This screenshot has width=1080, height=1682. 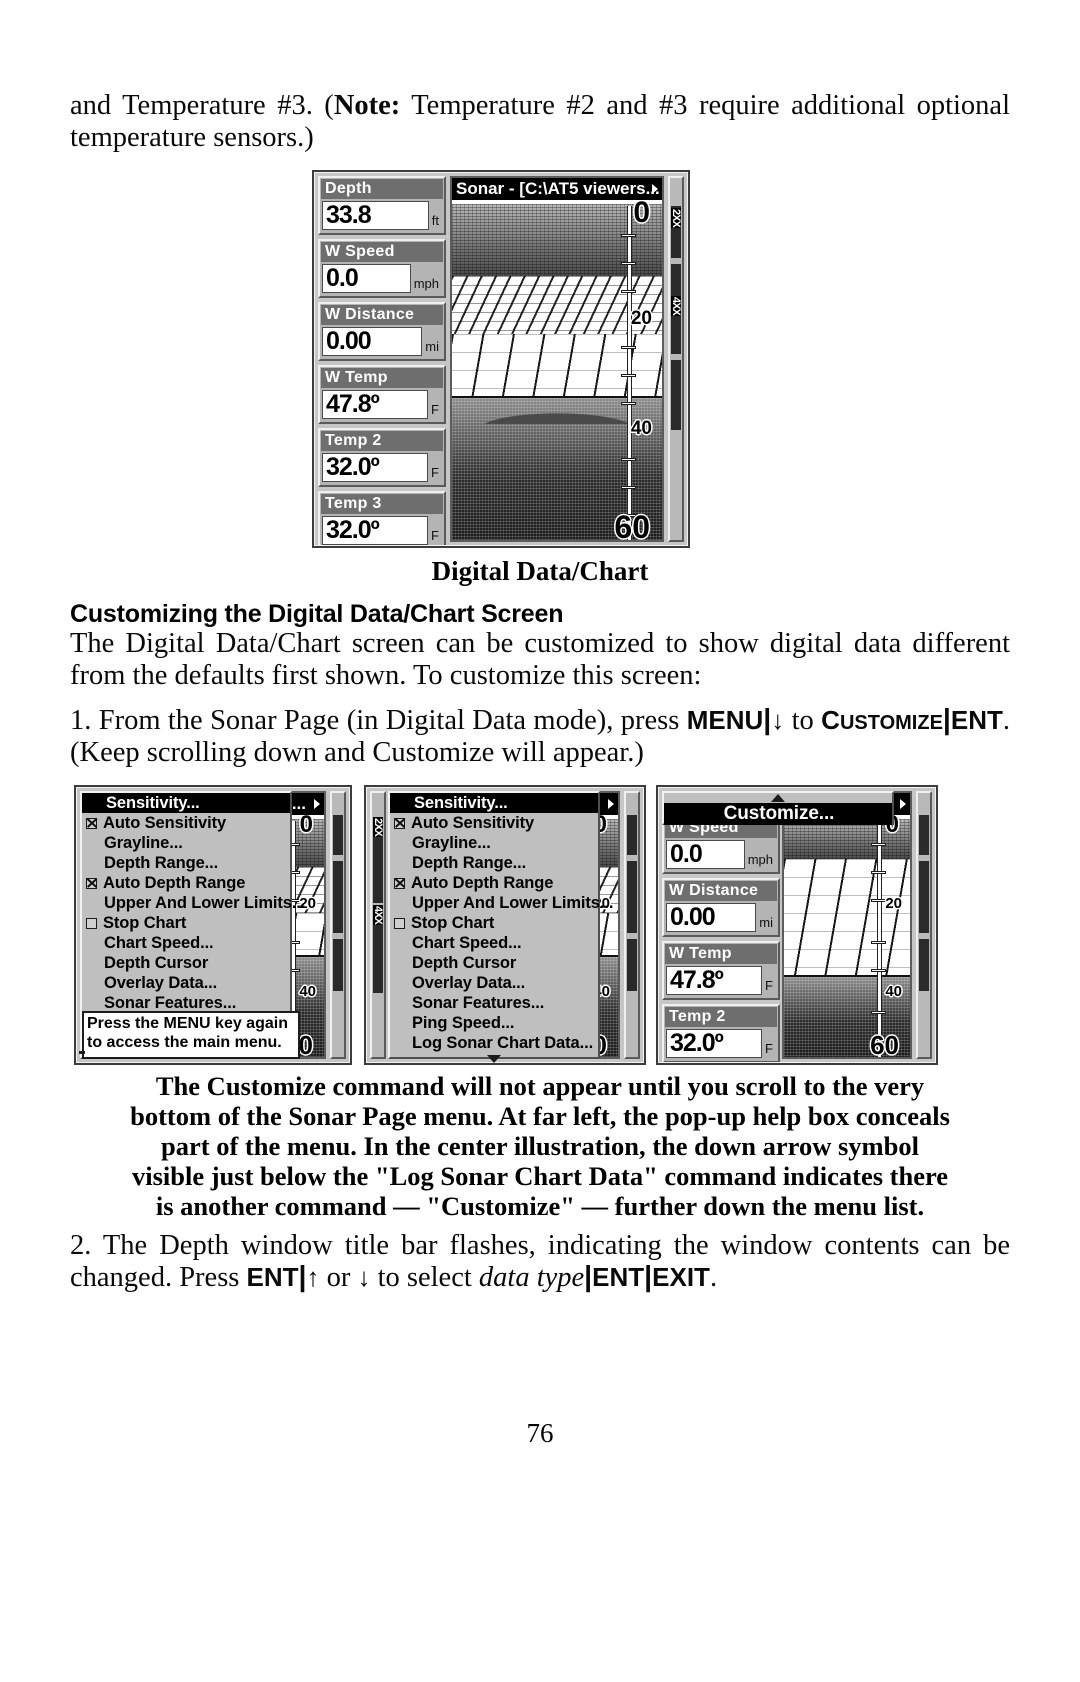 What do you see at coordinates (382, 504) in the screenshot?
I see `digital-data-title: Temp 3` at bounding box center [382, 504].